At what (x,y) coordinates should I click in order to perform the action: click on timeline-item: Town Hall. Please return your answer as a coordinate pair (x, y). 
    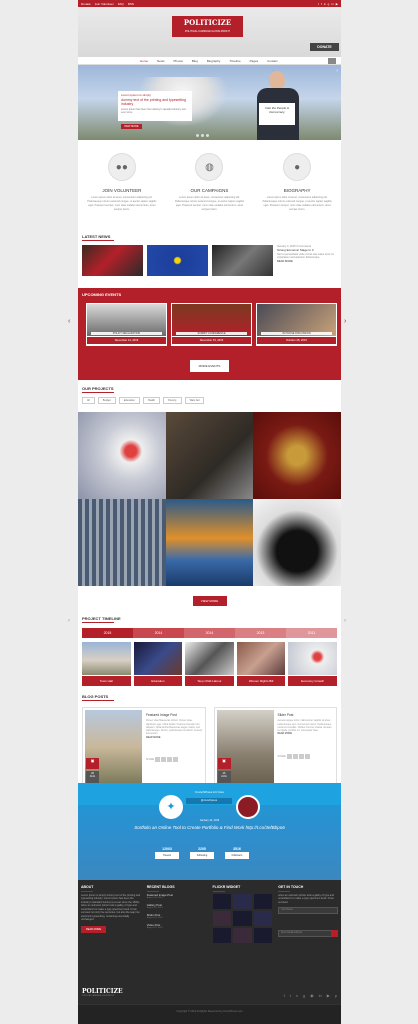
    Looking at the image, I should click on (106, 664).